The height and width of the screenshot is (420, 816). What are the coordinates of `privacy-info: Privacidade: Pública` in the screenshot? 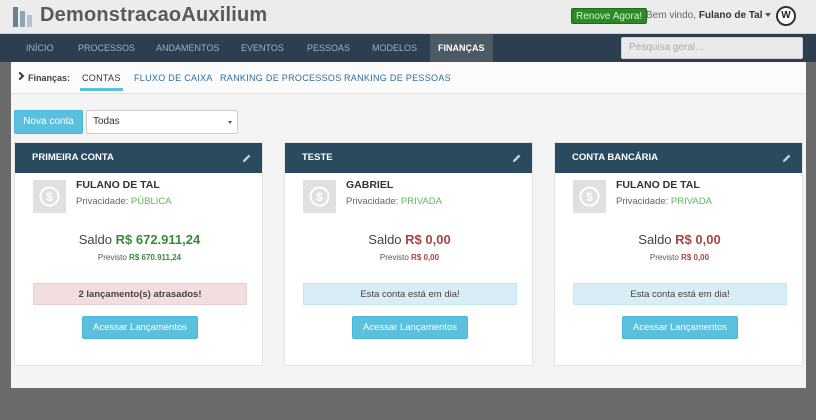 It's located at (124, 201).